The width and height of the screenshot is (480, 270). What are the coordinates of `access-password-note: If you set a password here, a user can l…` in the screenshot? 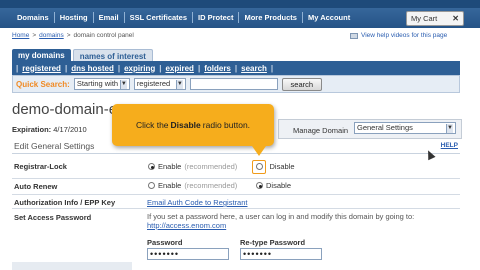 It's located at (302, 221).